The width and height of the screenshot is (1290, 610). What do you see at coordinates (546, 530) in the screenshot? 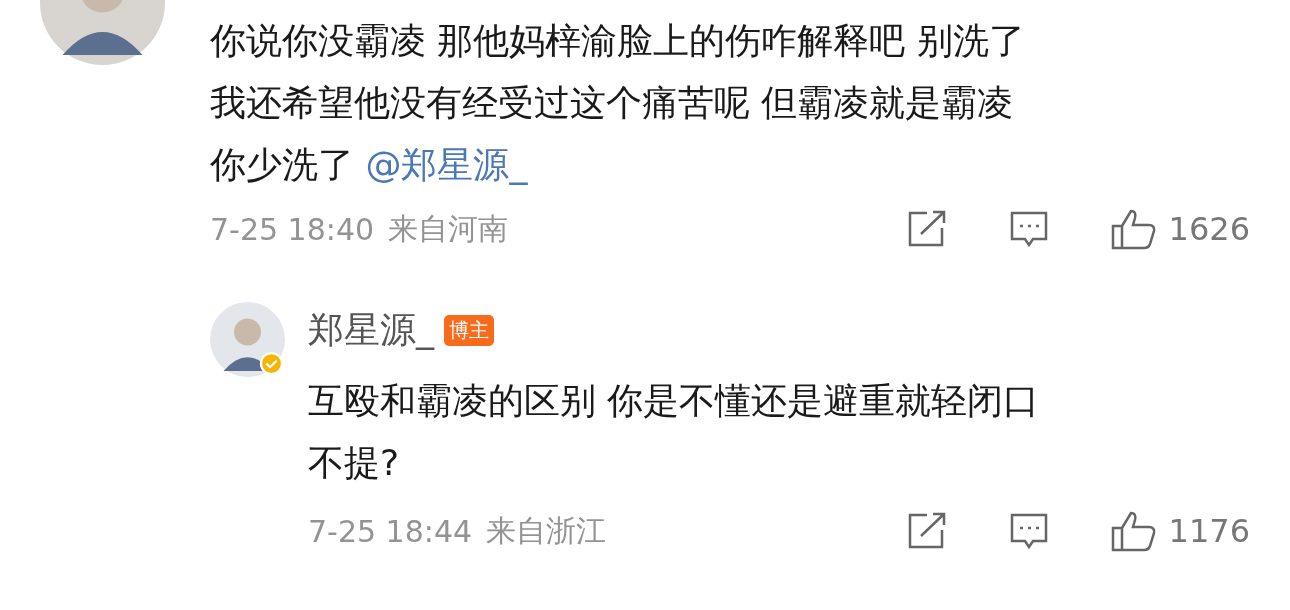
I see `comment-location: 来自浙江` at bounding box center [546, 530].